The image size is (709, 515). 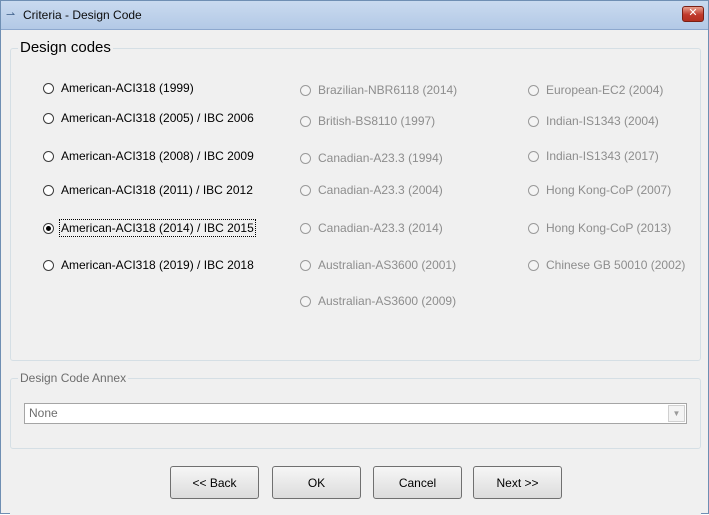 I want to click on radio-european-ec2-2004: European-EC2 (2004), so click(x=595, y=90).